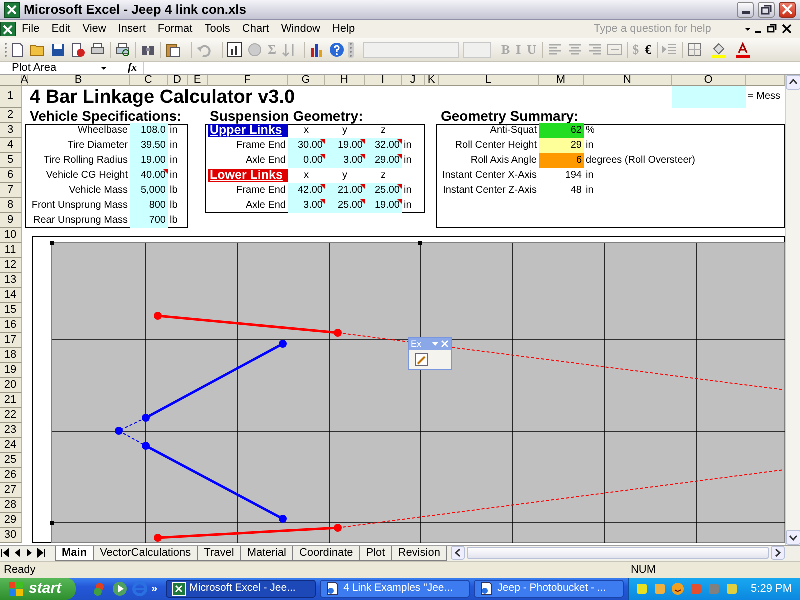 Image resolution: width=800 pixels, height=600 pixels. What do you see at coordinates (145, 553) in the screenshot?
I see `sheet-tab: VectorCalculations` at bounding box center [145, 553].